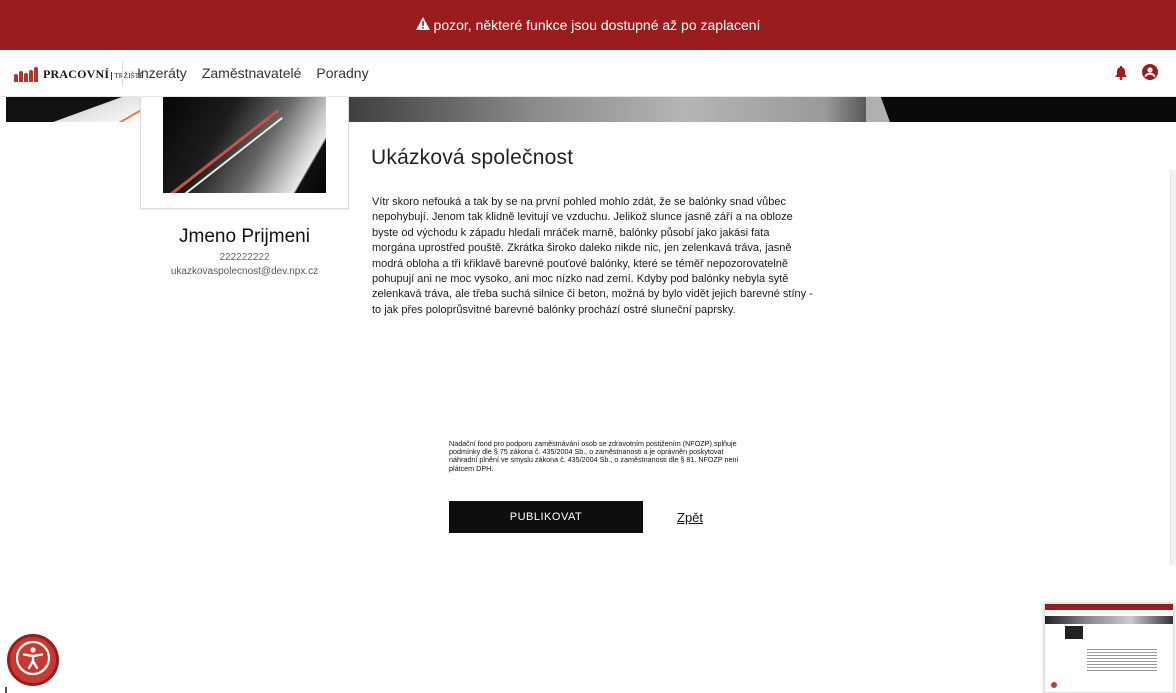  What do you see at coordinates (162, 73) in the screenshot?
I see `nav-link-inzeraty: Inzeráty` at bounding box center [162, 73].